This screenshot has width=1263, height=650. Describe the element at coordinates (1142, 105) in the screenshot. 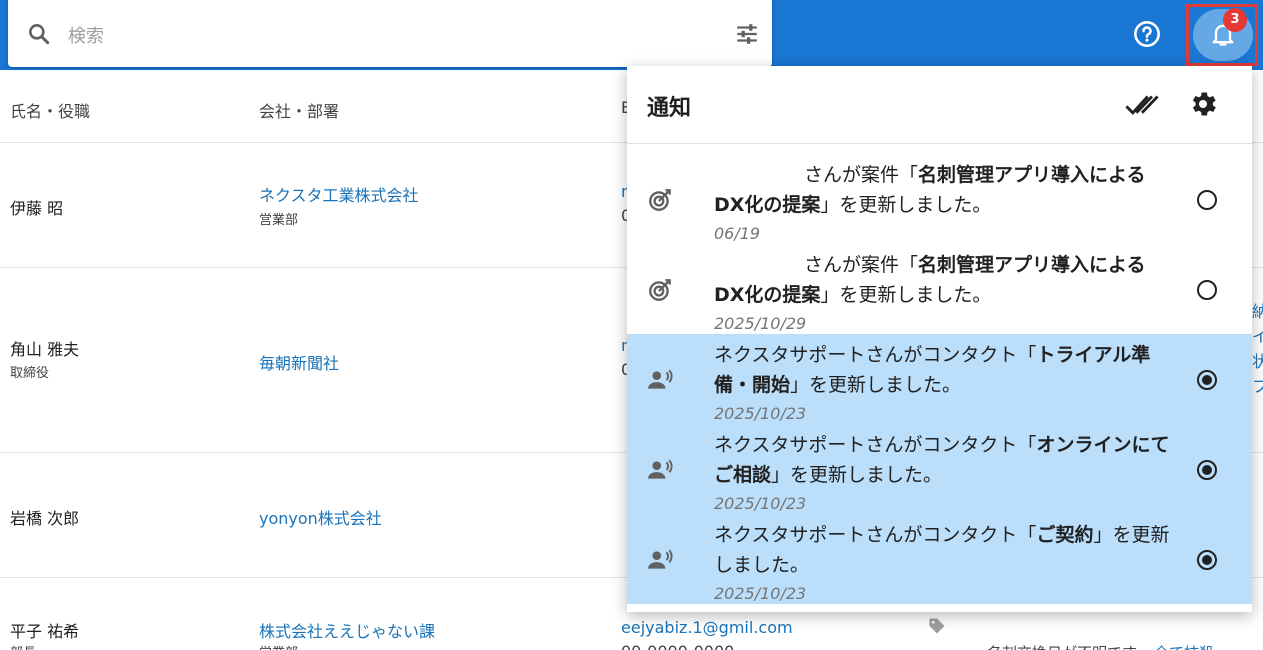

I see `double-check-icon` at that location.